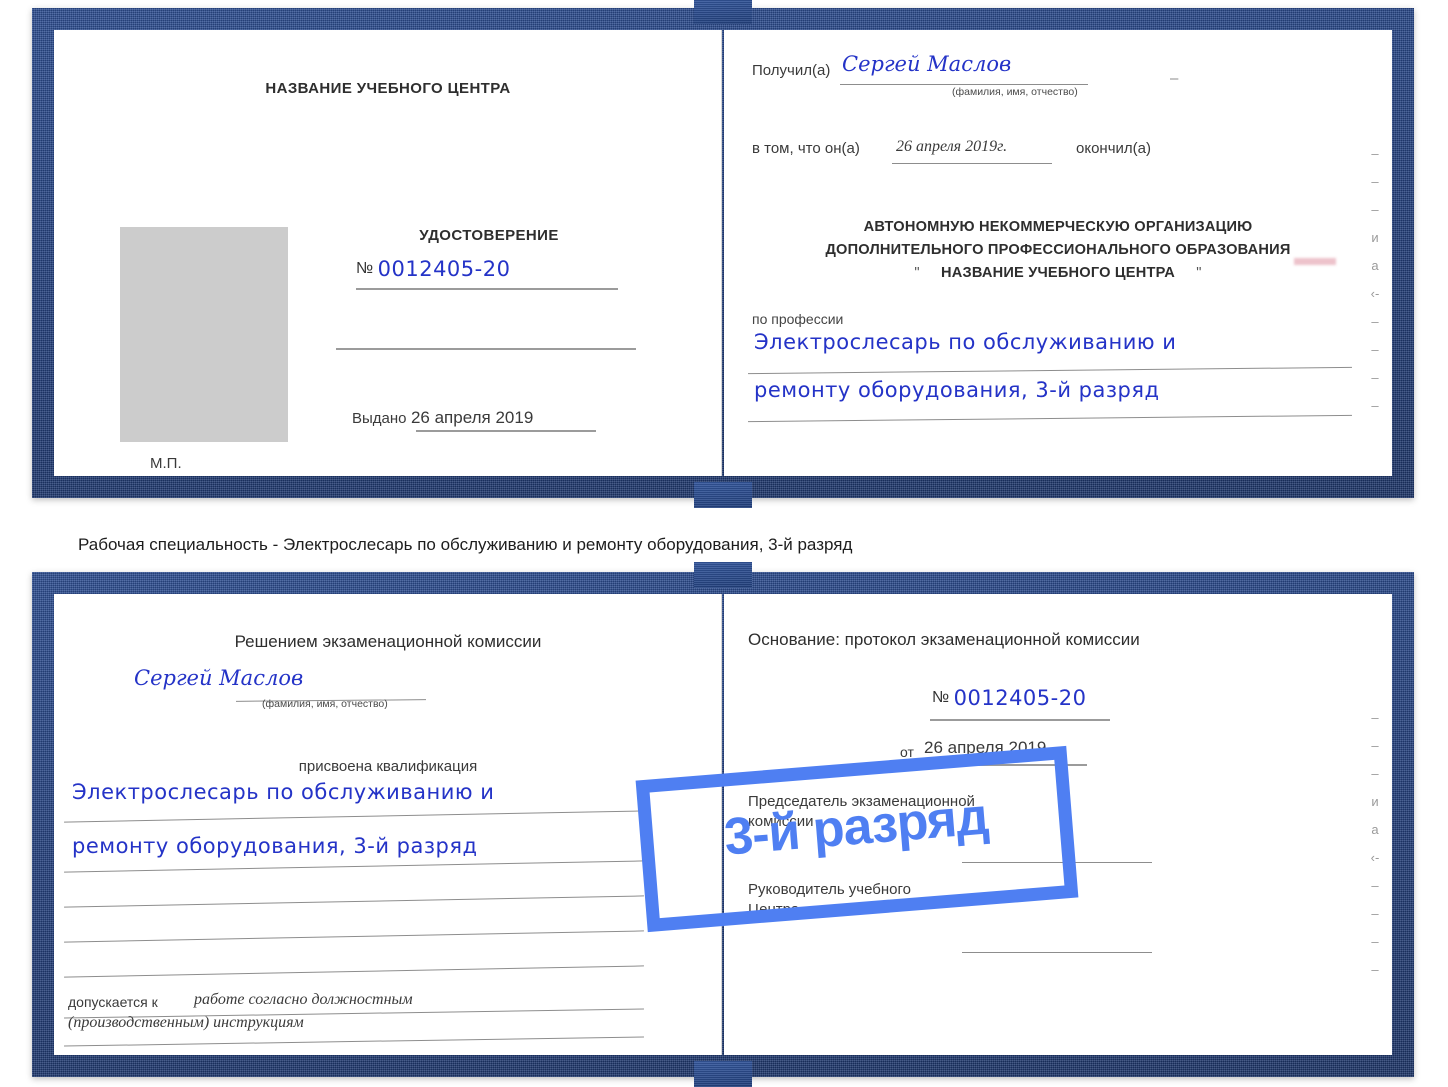 This screenshot has height=1087, width=1448. Describe the element at coordinates (1058, 227) in the screenshot. I see `organization-line-1: АВТОНОМНУЮ НЕКОММЕРЧЕСКУЮ ОРГАНИЗАЦИЮ` at that location.